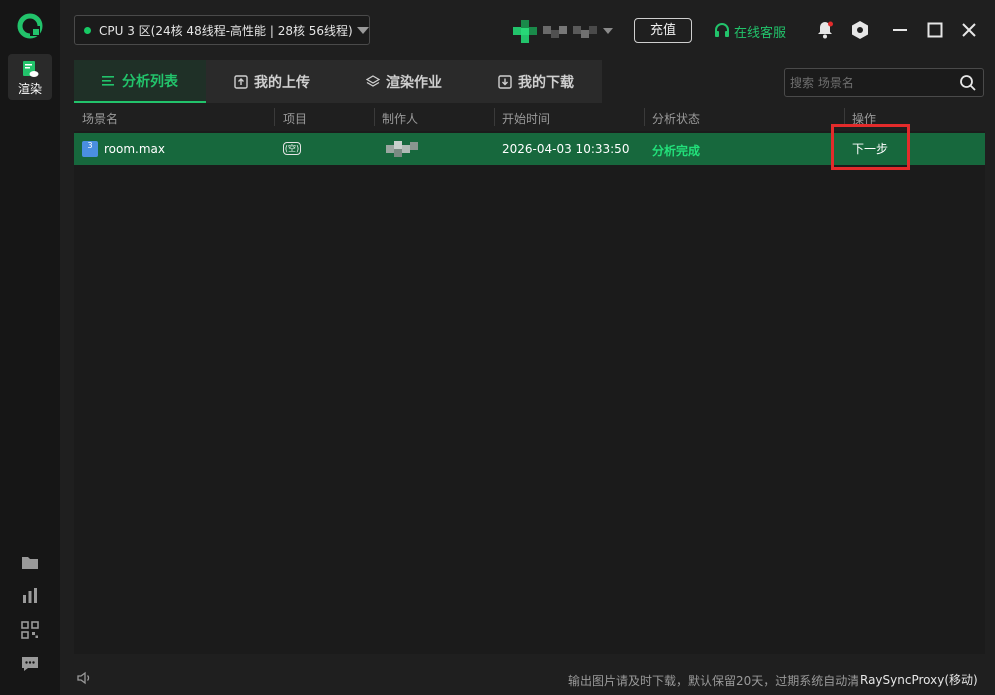 The height and width of the screenshot is (695, 995). Describe the element at coordinates (282, 82) in the screenshot. I see `tab-label: 我的上传` at that location.